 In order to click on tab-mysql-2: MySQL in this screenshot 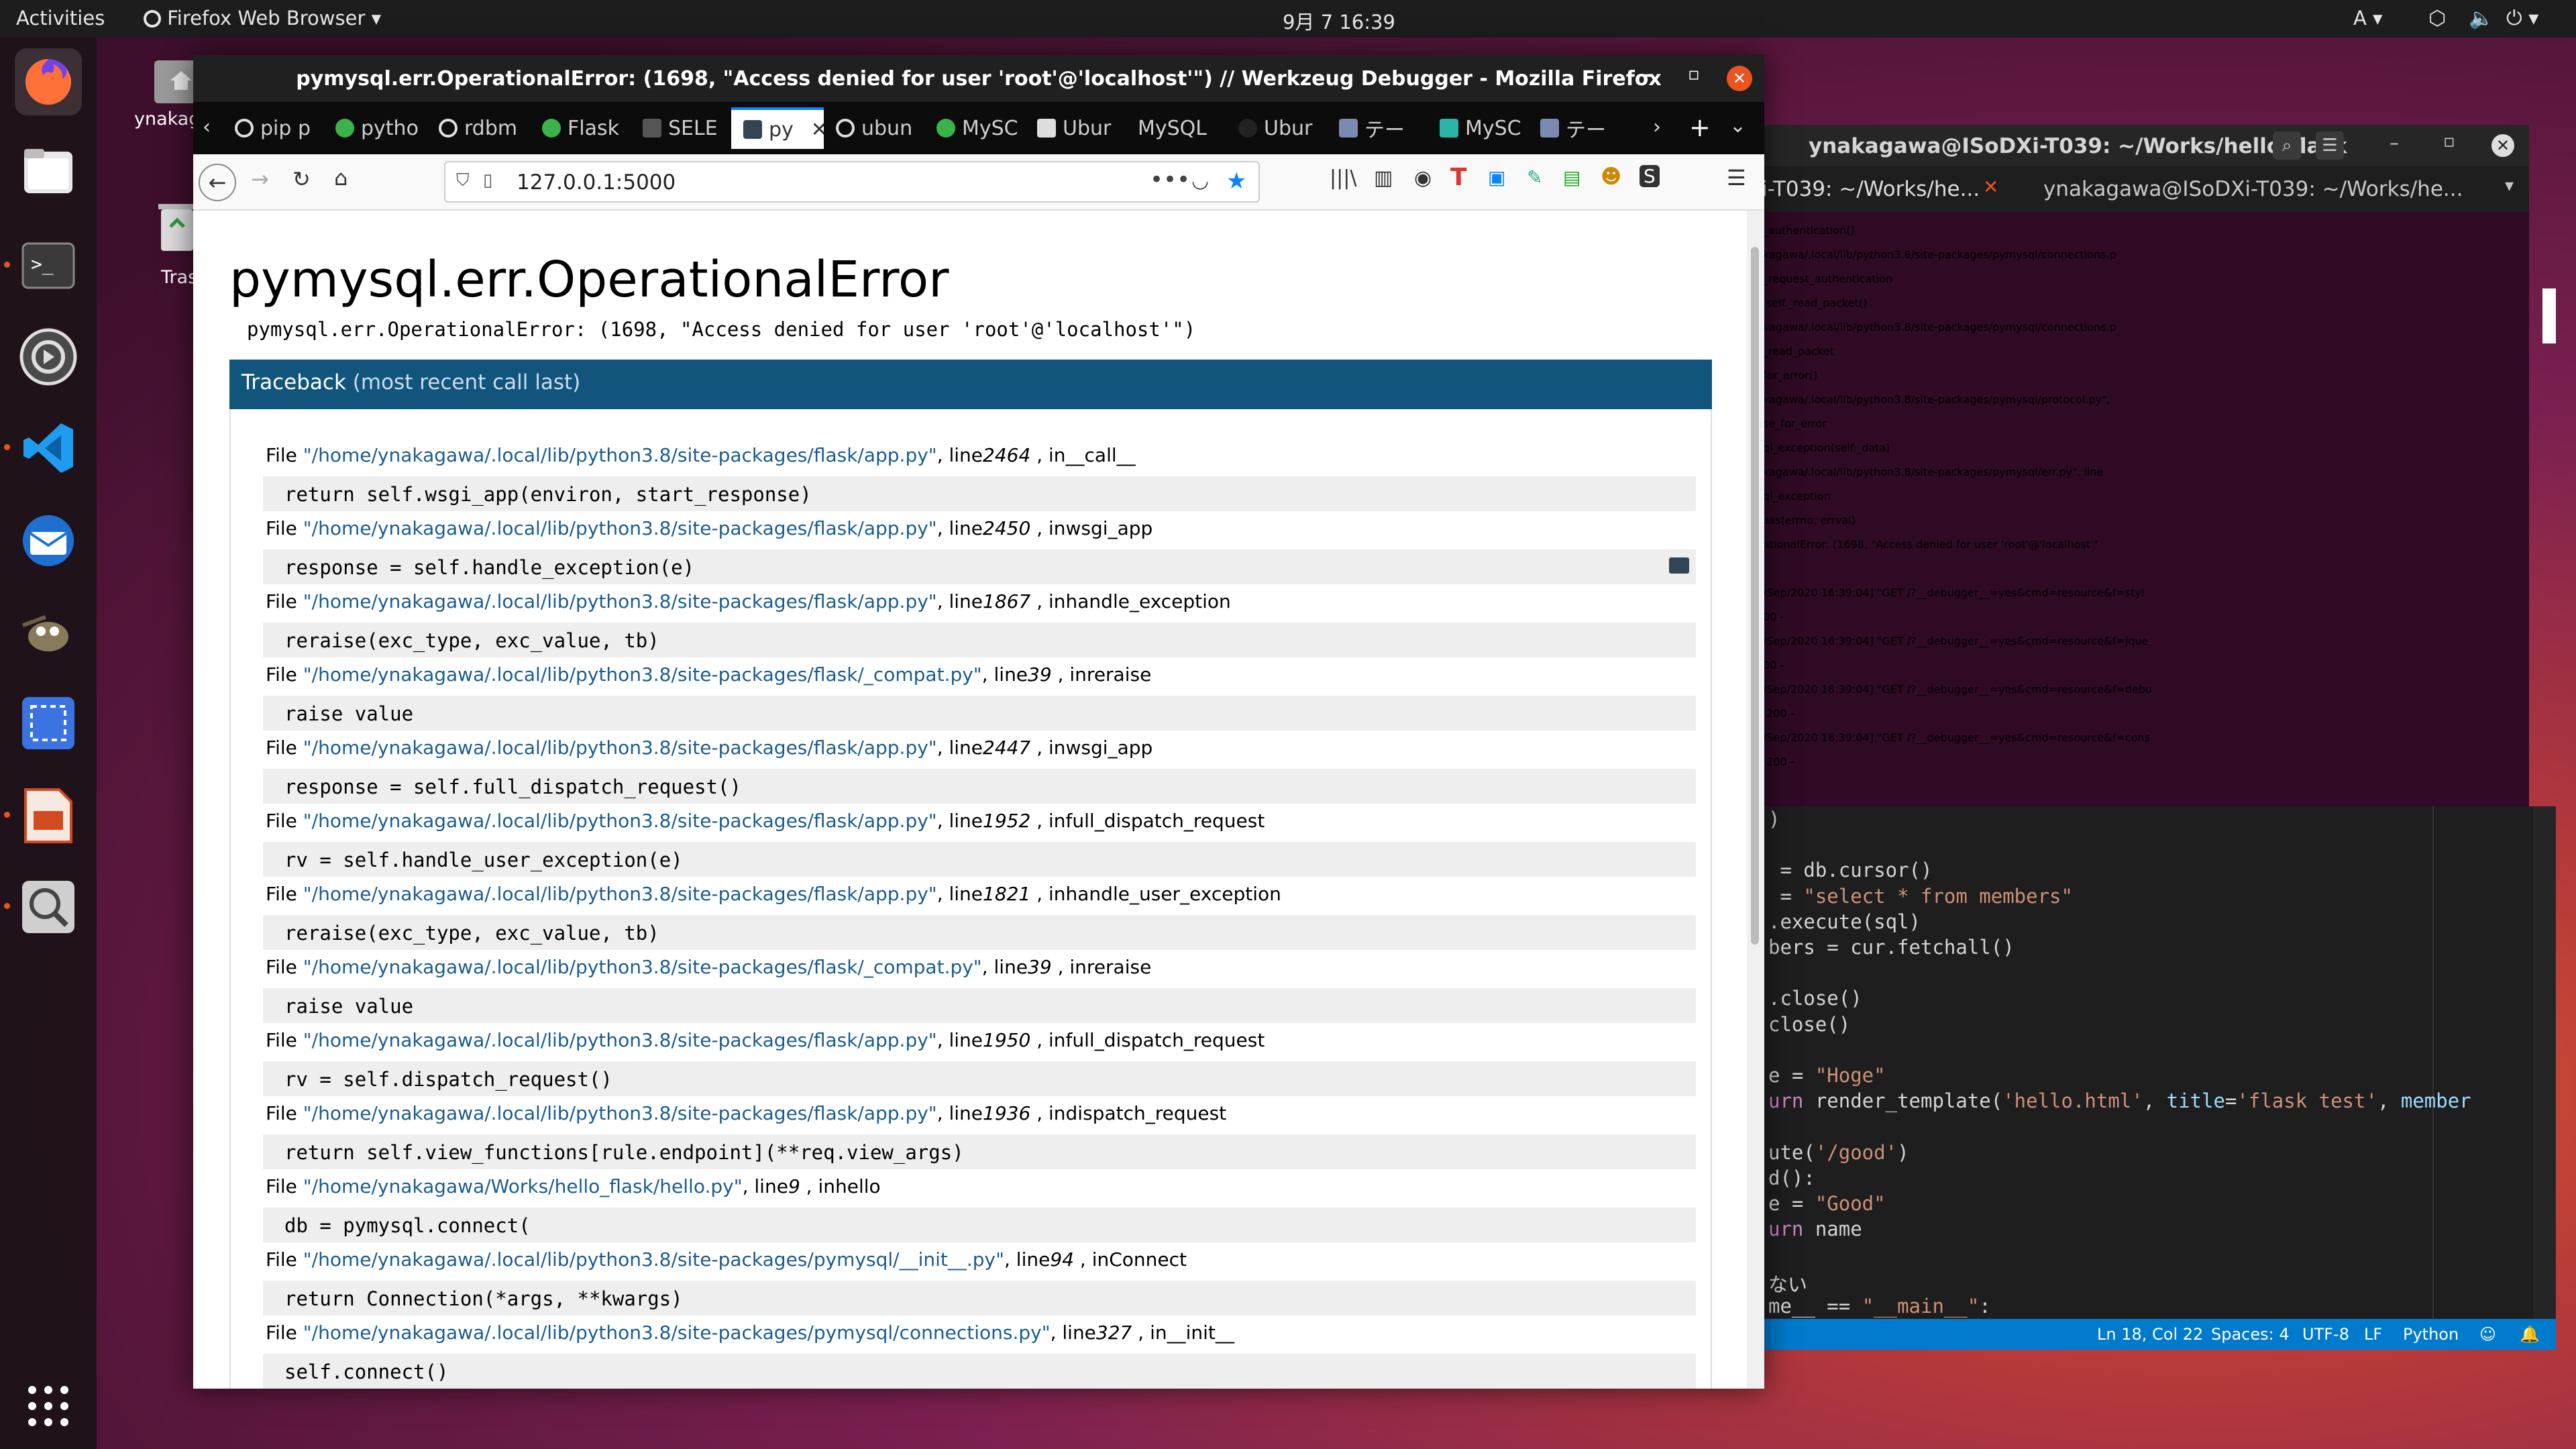, I will do `click(1176, 128)`.